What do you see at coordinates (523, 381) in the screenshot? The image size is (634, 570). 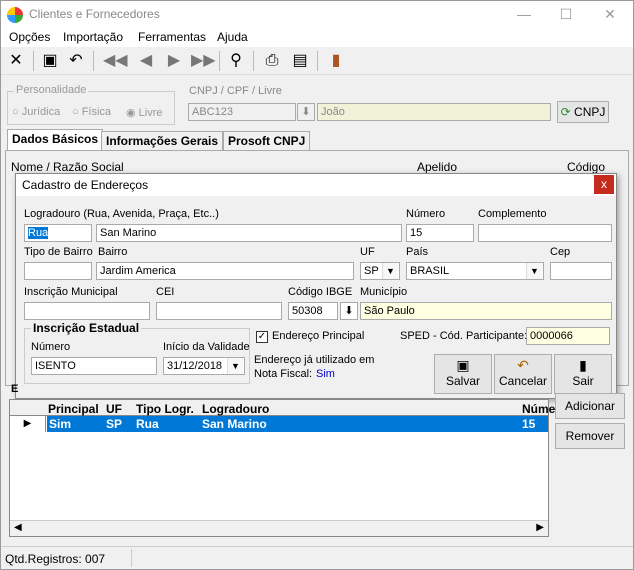 I see `cancelar-label: Cancelar` at bounding box center [523, 381].